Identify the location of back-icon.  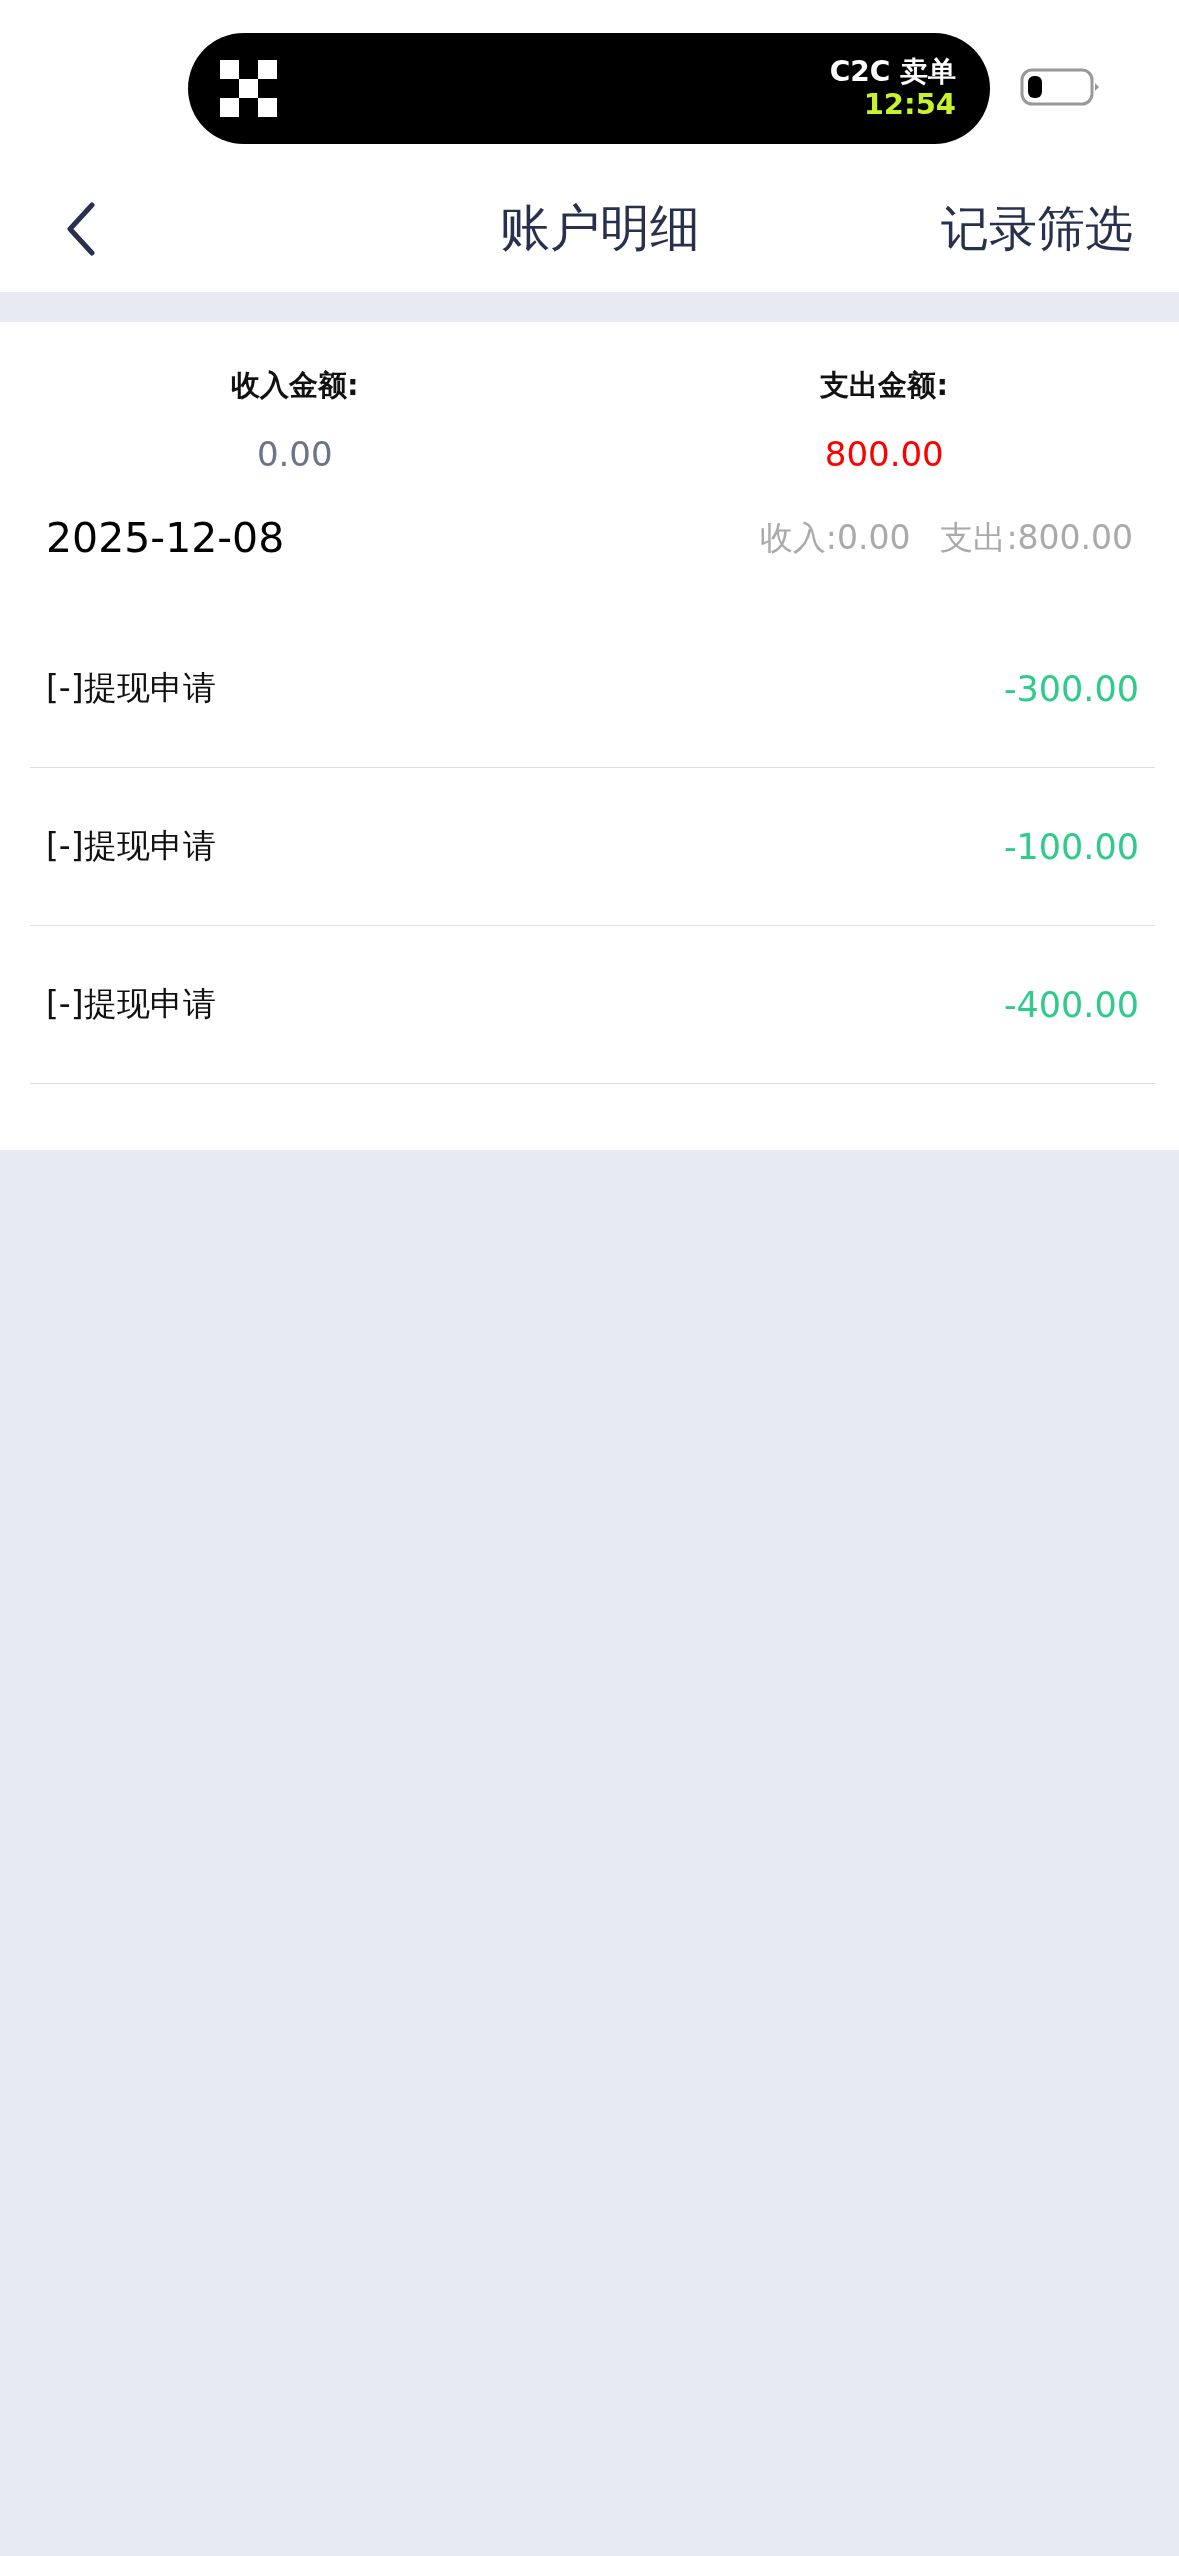
(81, 228).